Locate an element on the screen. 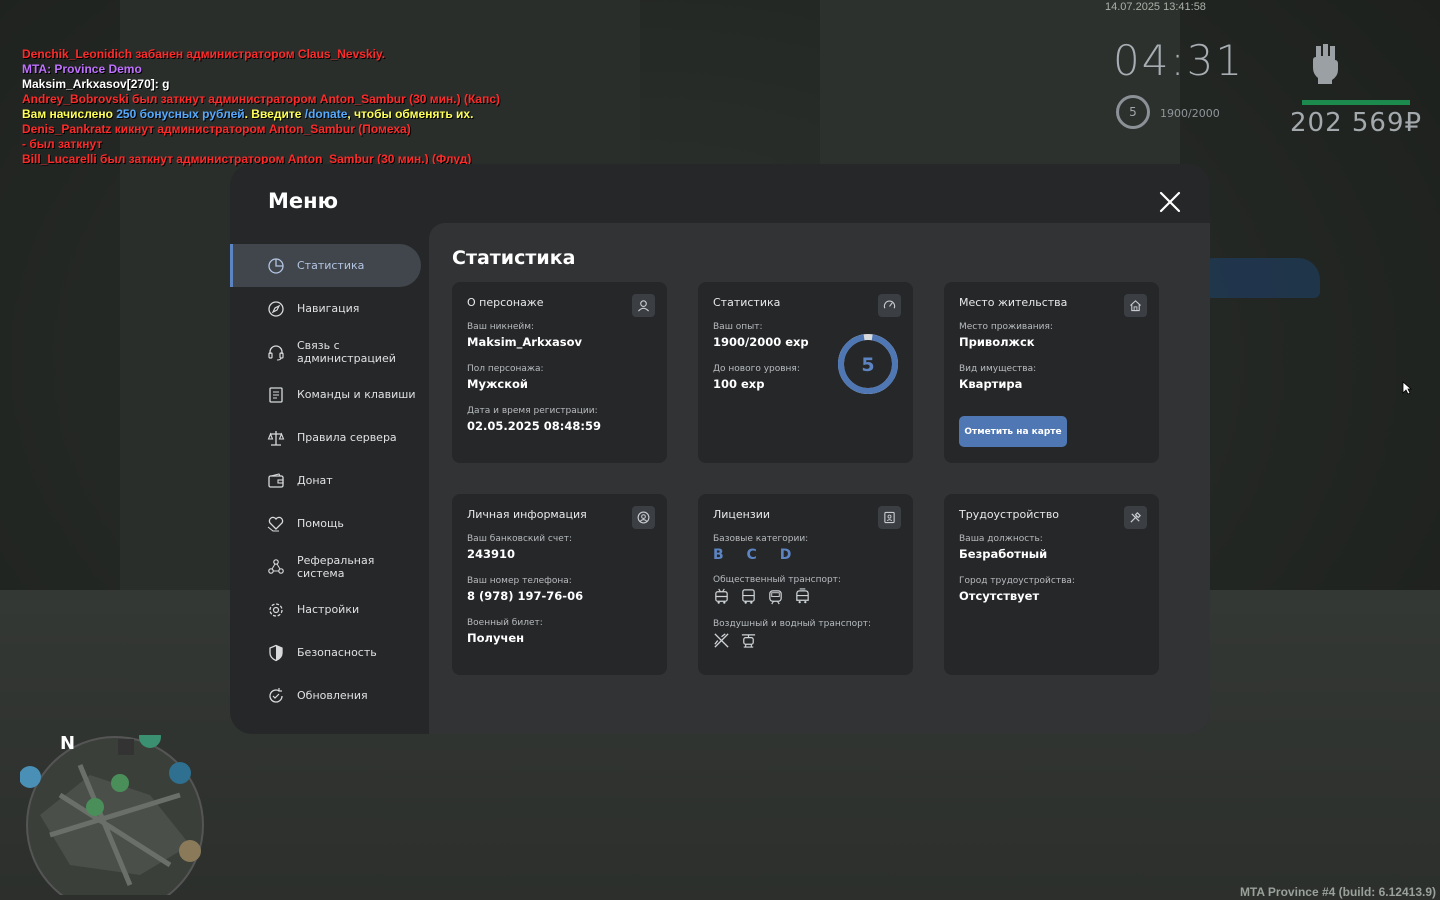 This screenshot has width=1440, height=900. nick-value: Maksim_Arkxasov is located at coordinates (525, 342).